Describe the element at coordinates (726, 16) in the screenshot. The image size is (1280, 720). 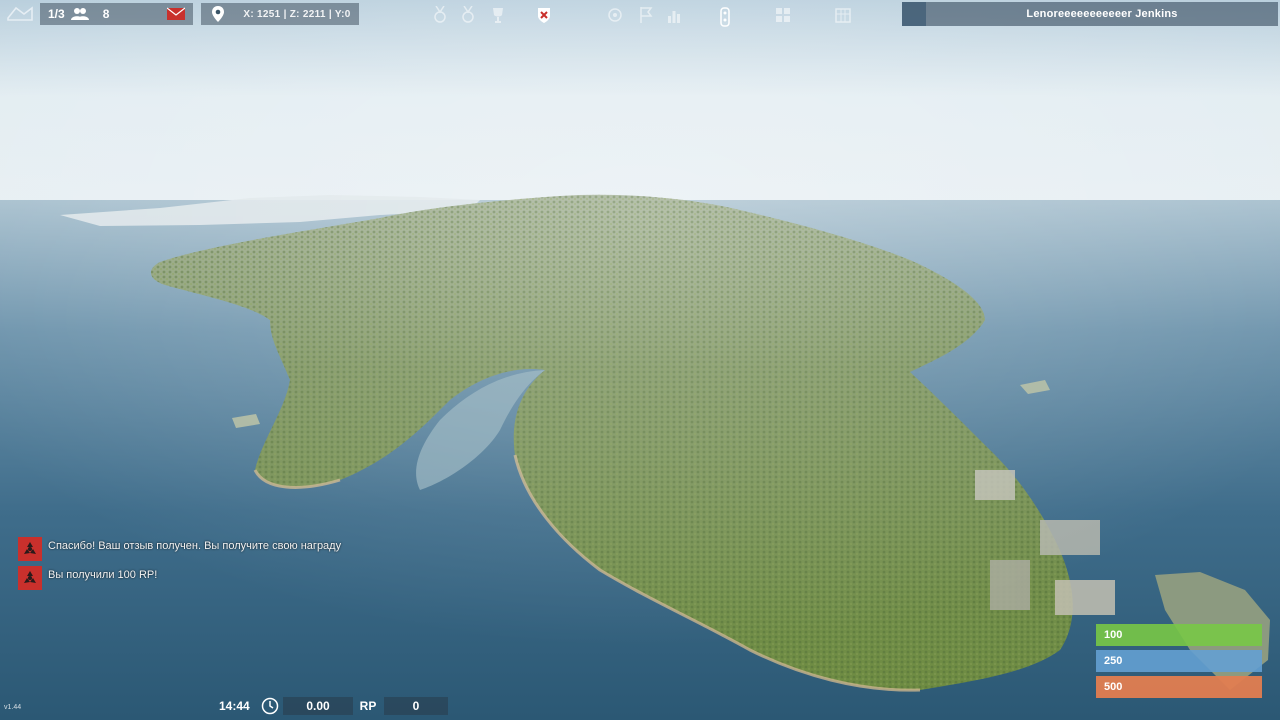
I see `marker-icon` at that location.